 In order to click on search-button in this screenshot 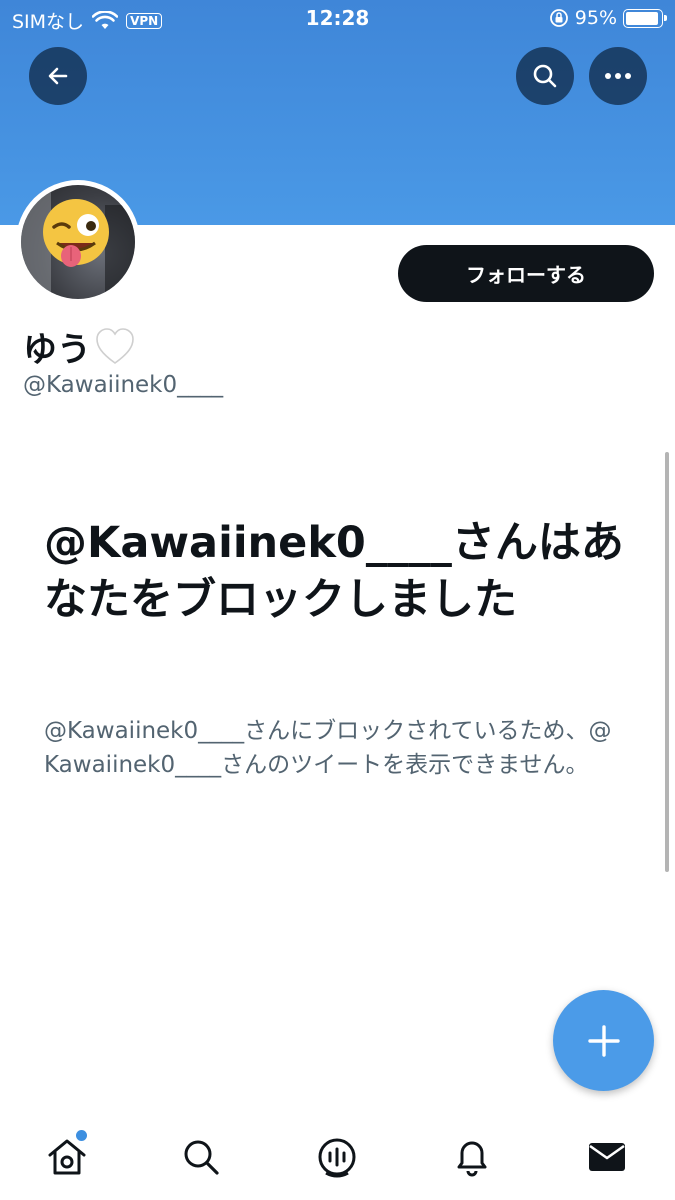, I will do `click(545, 76)`.